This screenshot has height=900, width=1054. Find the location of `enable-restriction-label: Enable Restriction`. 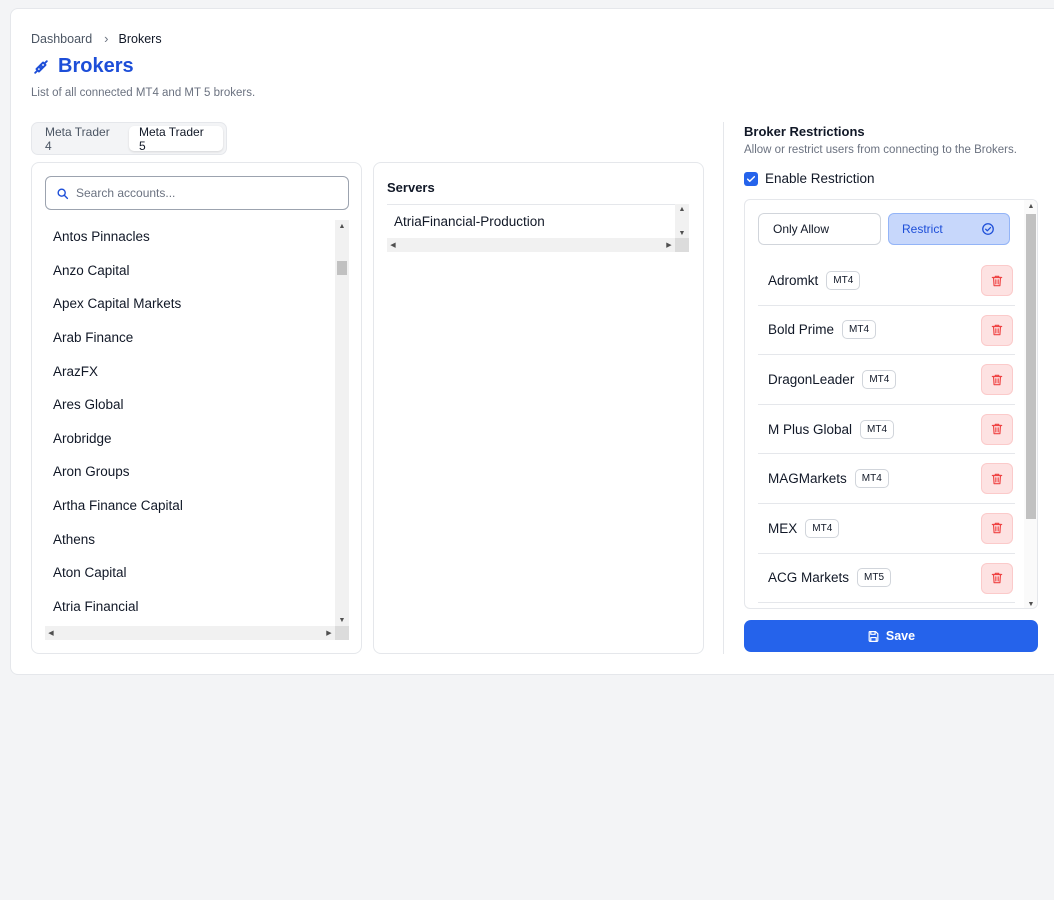

enable-restriction-label: Enable Restriction is located at coordinates (820, 178).